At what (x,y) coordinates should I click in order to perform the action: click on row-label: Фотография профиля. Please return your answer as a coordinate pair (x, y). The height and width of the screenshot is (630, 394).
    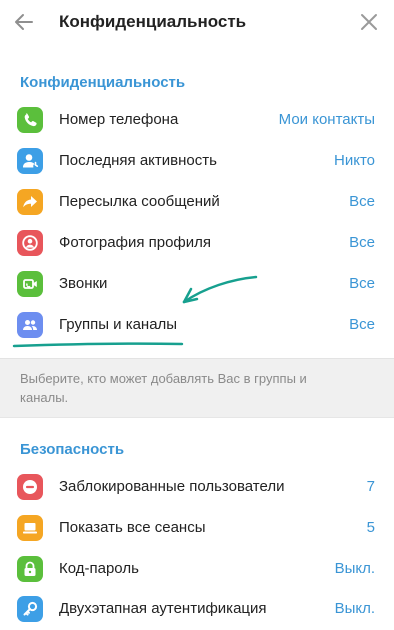
    Looking at the image, I should click on (135, 242).